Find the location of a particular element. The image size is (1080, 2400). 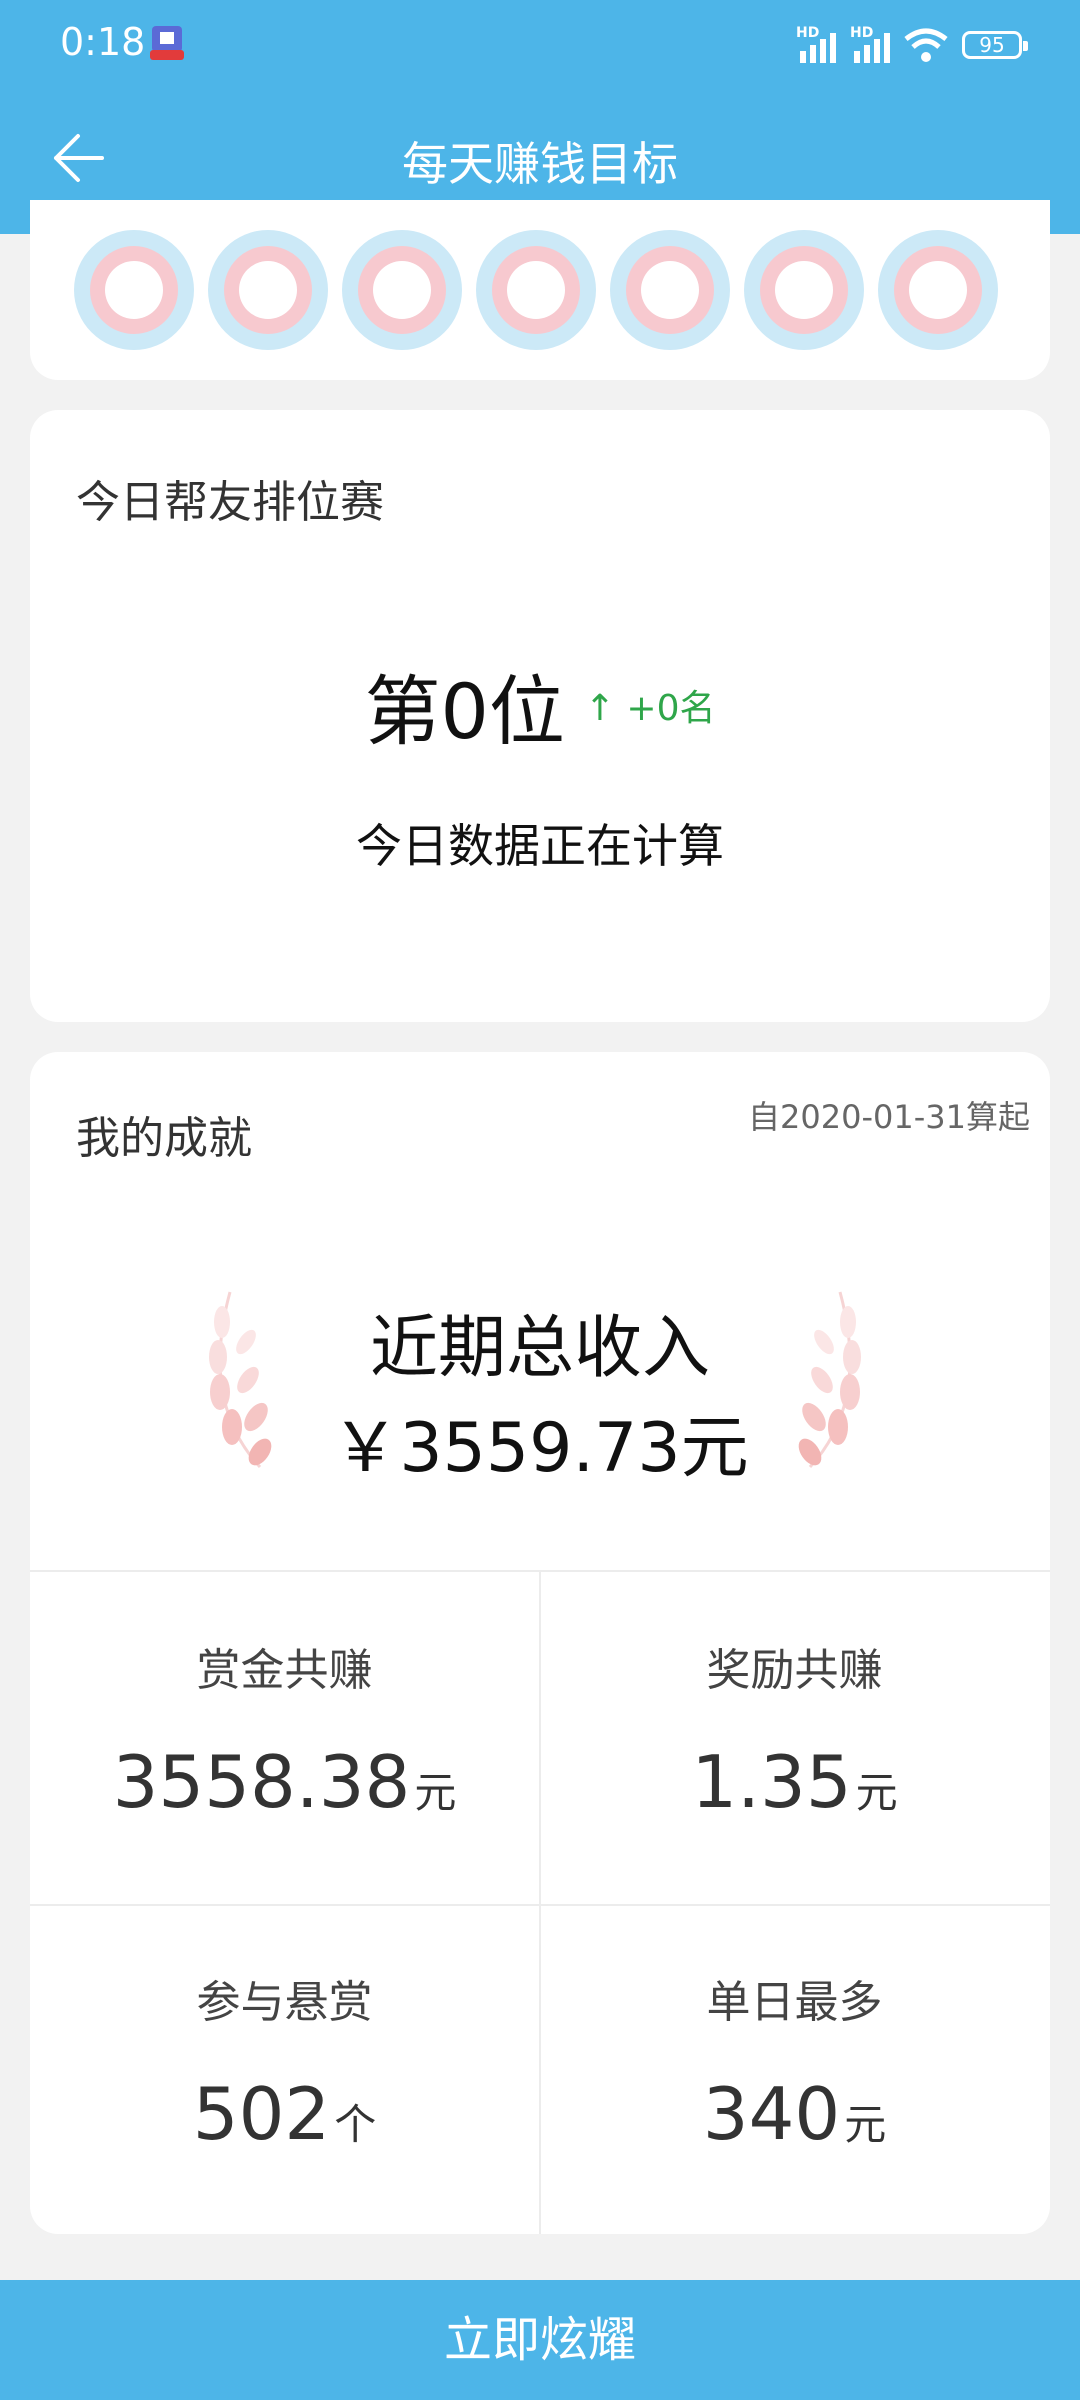

stat-bounties-joined: 参与悬赏 502个 is located at coordinates (284, 2069).